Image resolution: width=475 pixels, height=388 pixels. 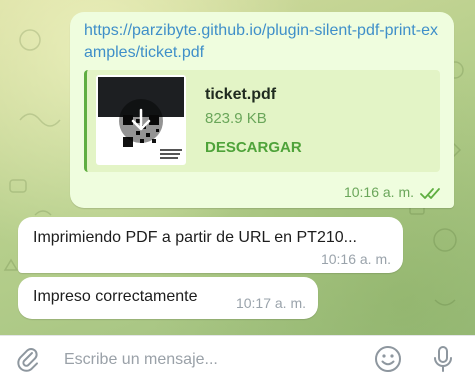 What do you see at coordinates (214, 360) in the screenshot?
I see `message-input` at bounding box center [214, 360].